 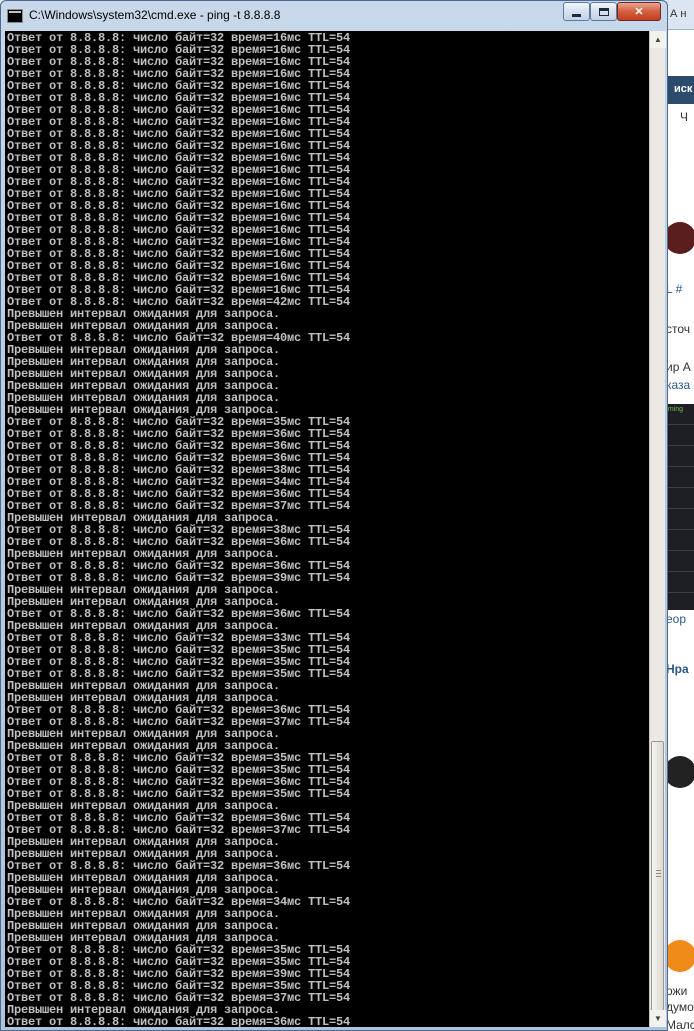 I want to click on vertical-scrollbar: ▲ ▼, so click(x=657, y=529).